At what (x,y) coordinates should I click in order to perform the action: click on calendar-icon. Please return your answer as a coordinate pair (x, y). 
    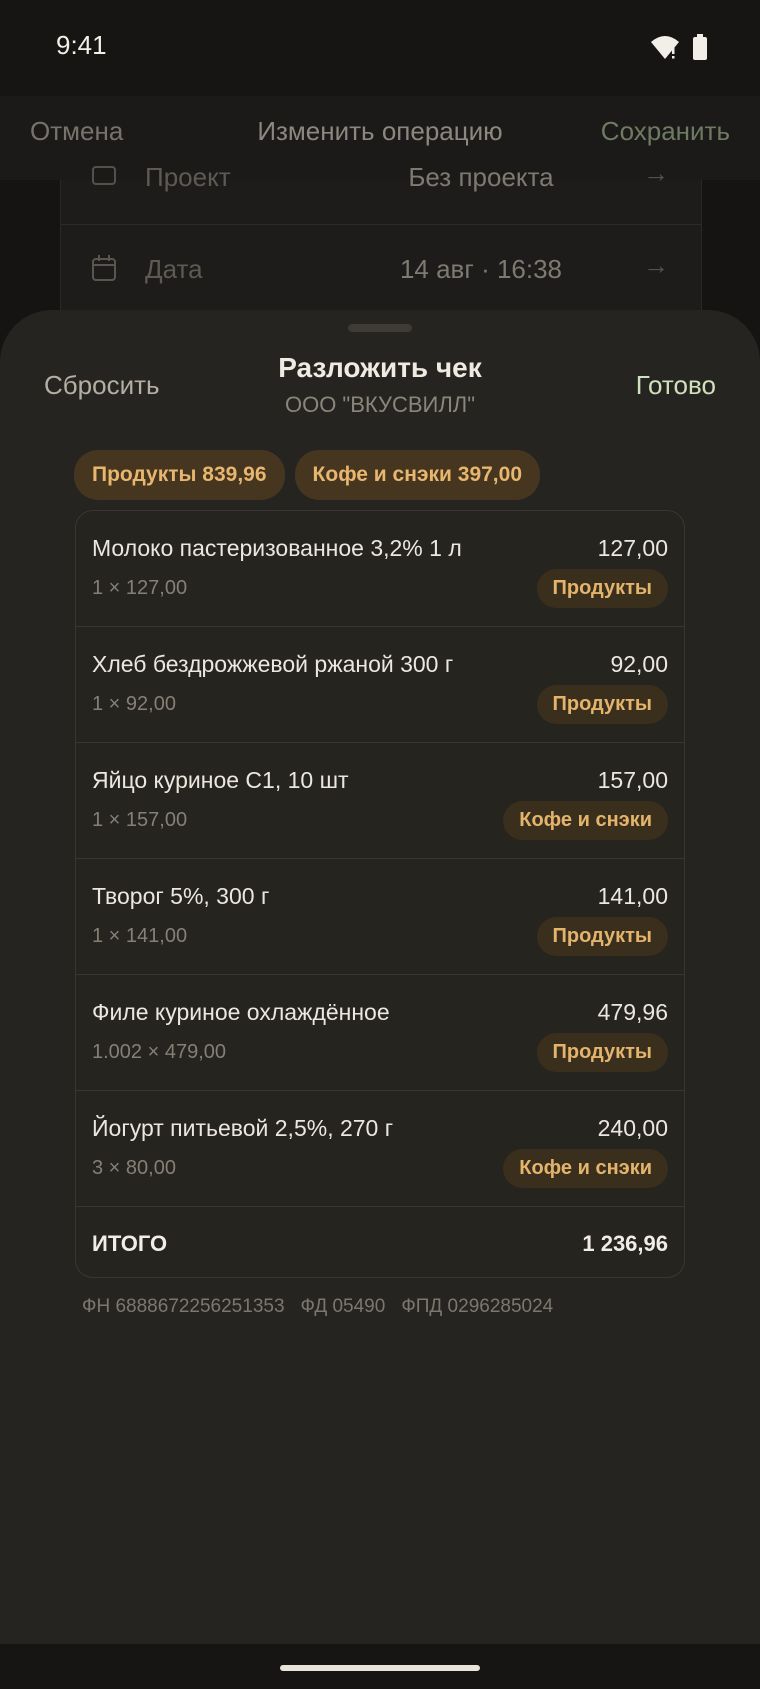
    Looking at the image, I should click on (104, 268).